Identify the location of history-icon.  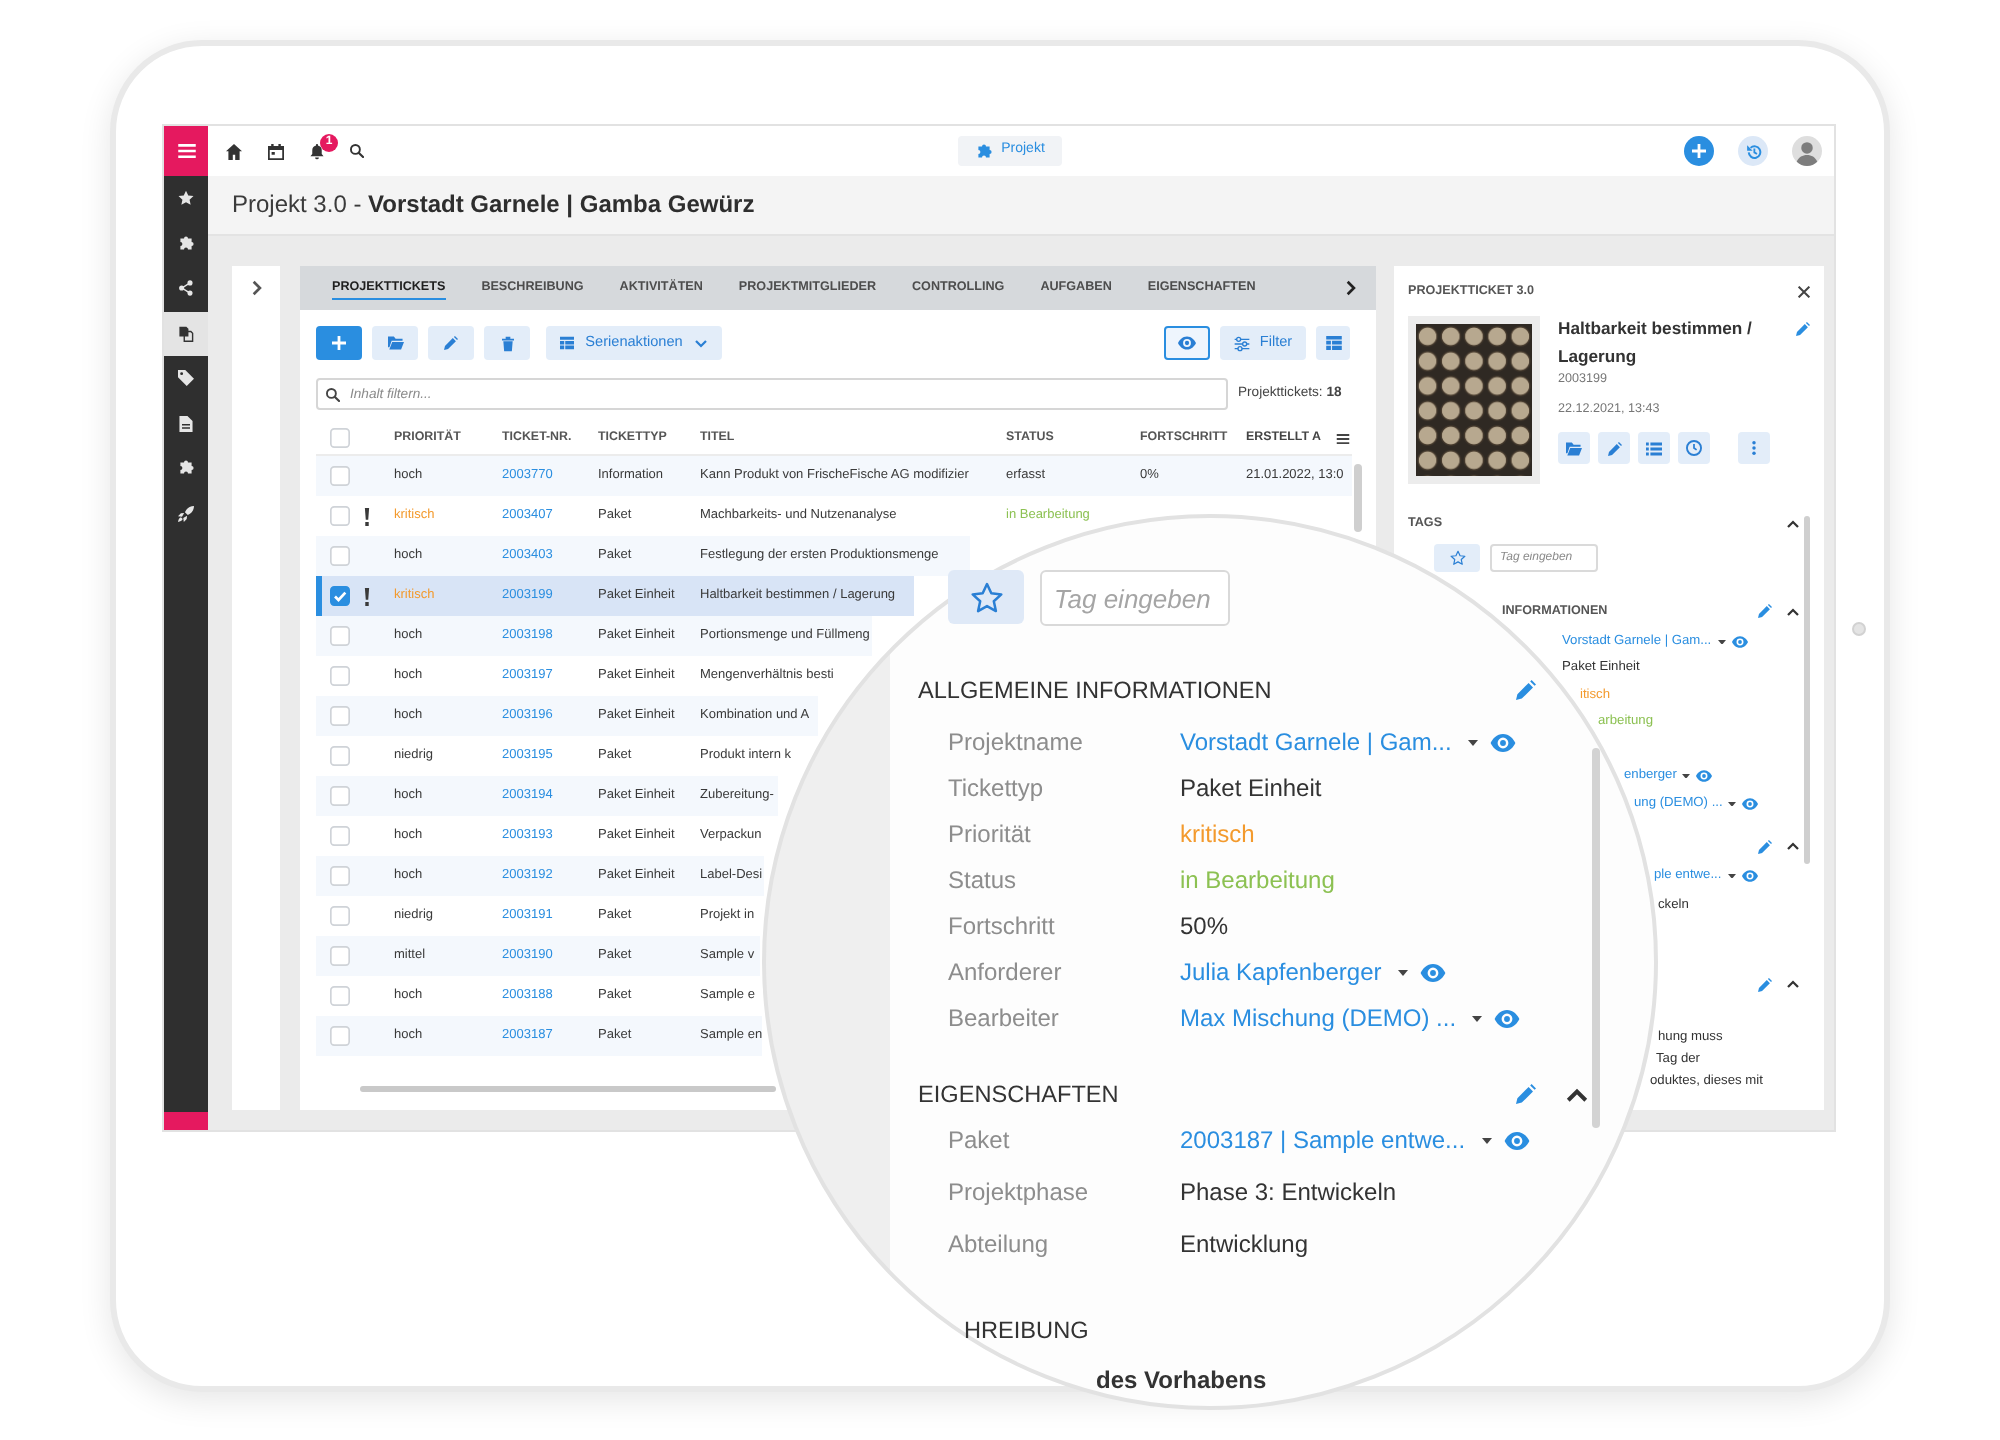
(1753, 151).